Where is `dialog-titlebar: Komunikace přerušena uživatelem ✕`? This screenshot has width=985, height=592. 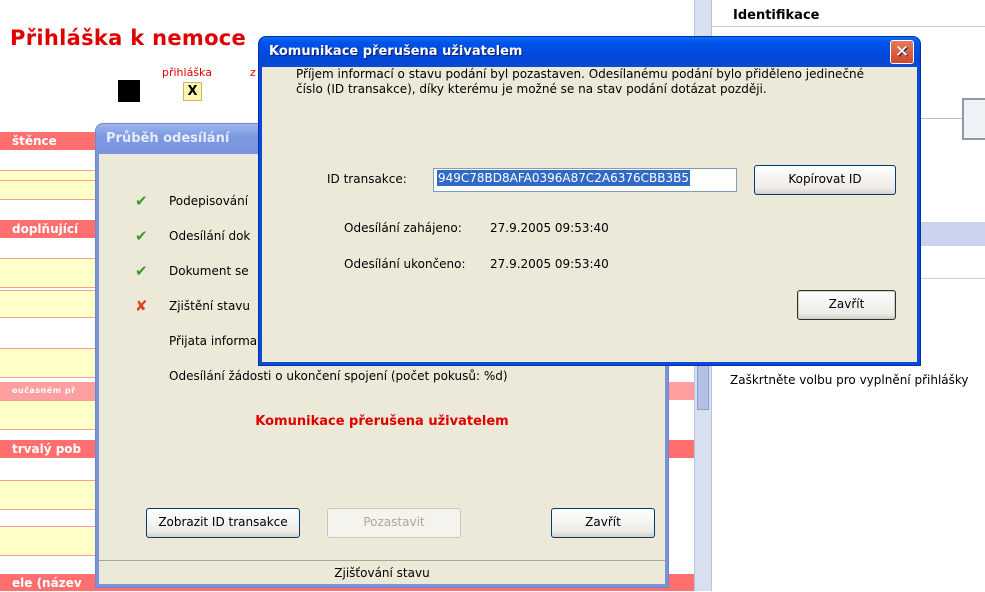
dialog-titlebar: Komunikace přerušena uživatelem ✕ is located at coordinates (589, 52).